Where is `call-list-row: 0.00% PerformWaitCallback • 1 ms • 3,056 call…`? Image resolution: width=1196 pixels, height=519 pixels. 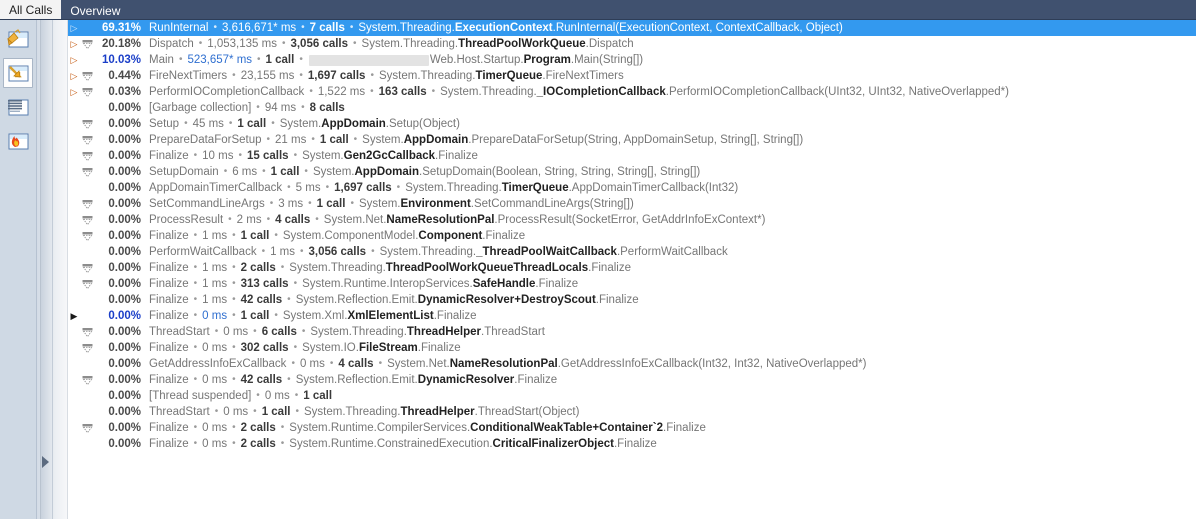
call-list-row: 0.00% PerformWaitCallback • 1 ms • 3,056 call… is located at coordinates (632, 252).